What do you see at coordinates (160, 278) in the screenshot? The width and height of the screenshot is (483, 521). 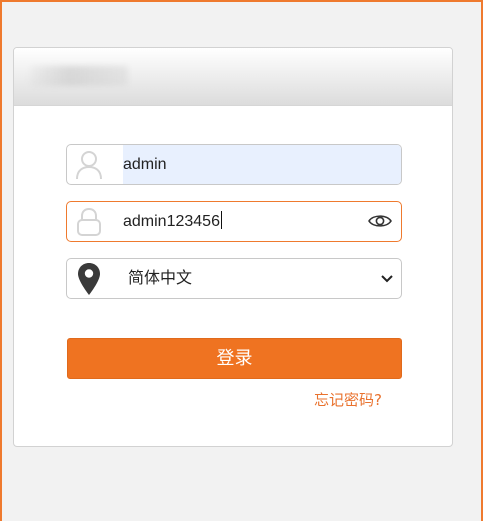 I see `language-selected: 简体中文` at bounding box center [160, 278].